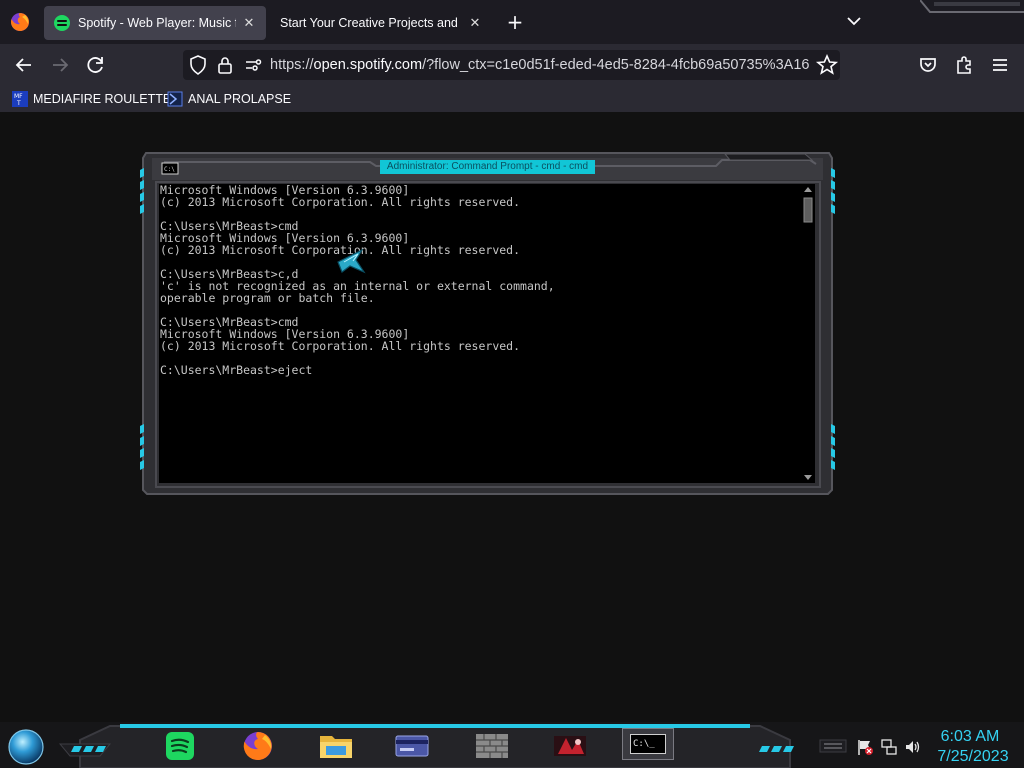  What do you see at coordinates (24, 65) in the screenshot?
I see `back-arrow-icon` at bounding box center [24, 65].